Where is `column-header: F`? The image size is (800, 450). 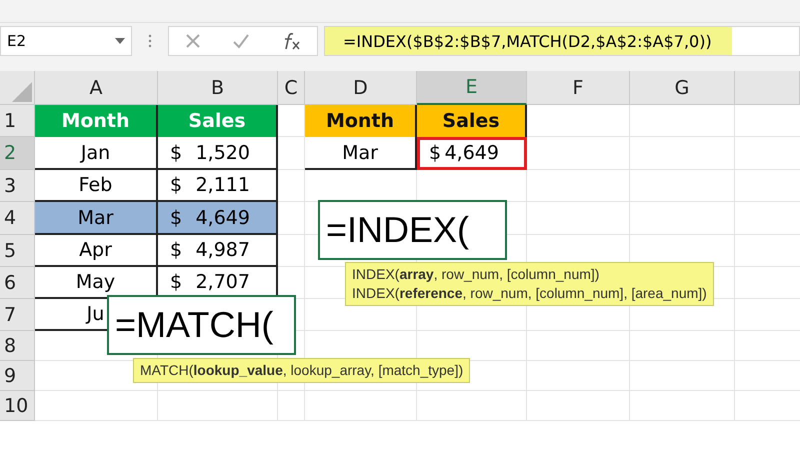
column-header: F is located at coordinates (578, 88).